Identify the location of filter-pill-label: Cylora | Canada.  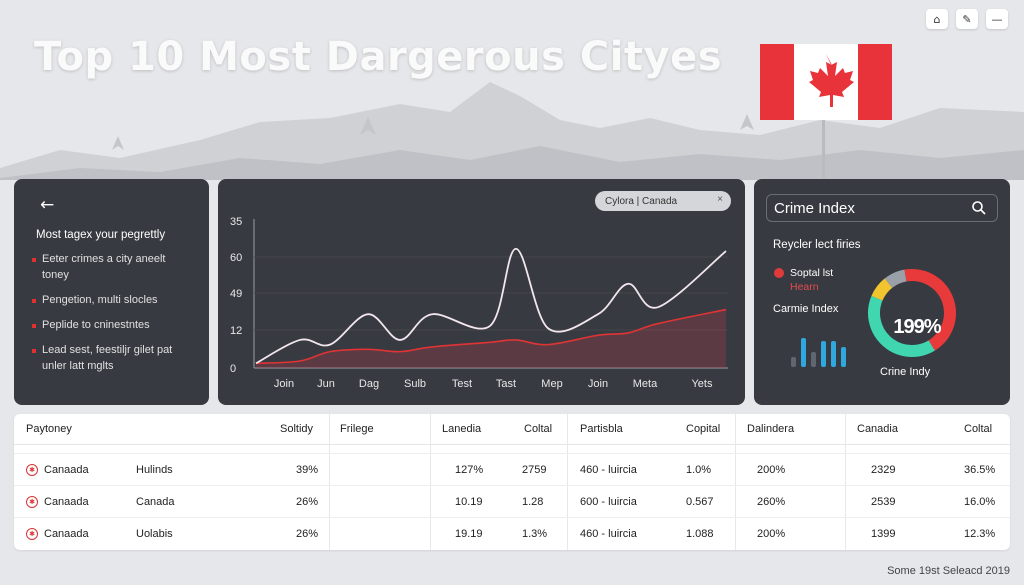
(641, 201).